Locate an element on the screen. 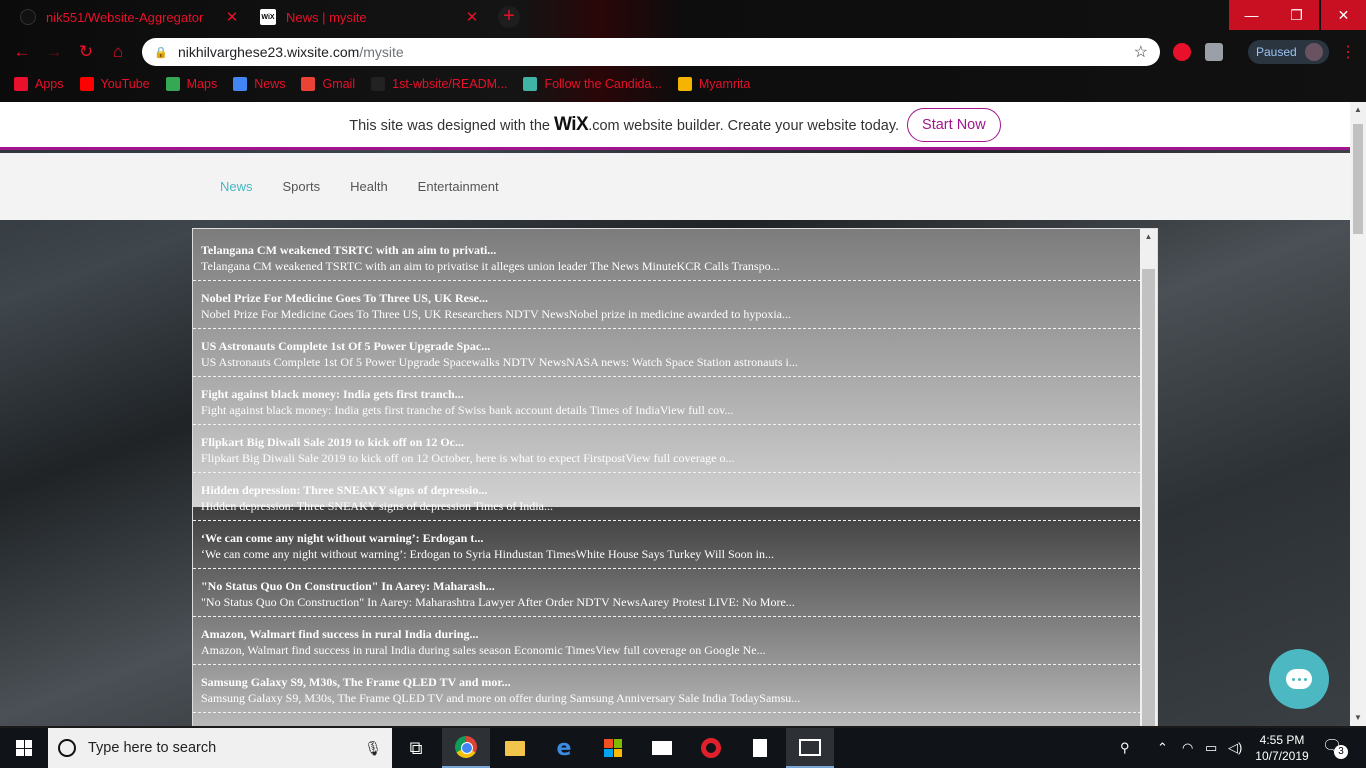  profile-button: Paused is located at coordinates (1288, 52).